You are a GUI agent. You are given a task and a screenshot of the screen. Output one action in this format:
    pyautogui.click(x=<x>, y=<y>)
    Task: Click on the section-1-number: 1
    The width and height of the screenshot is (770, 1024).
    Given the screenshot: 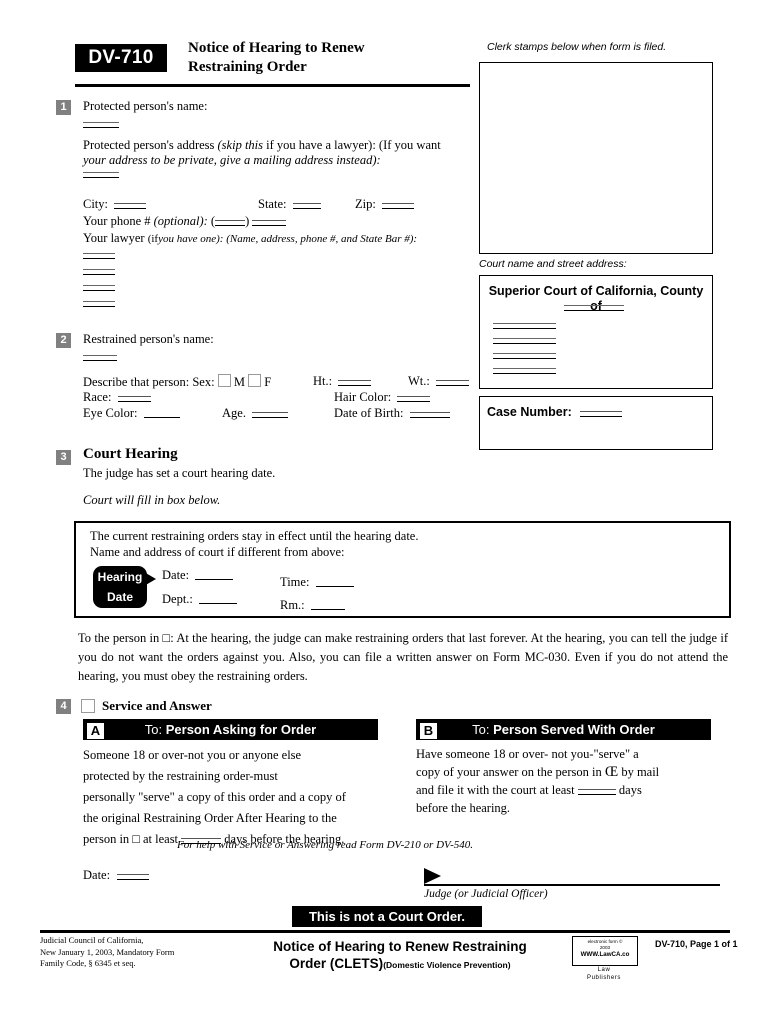 What is the action you would take?
    pyautogui.click(x=63, y=107)
    